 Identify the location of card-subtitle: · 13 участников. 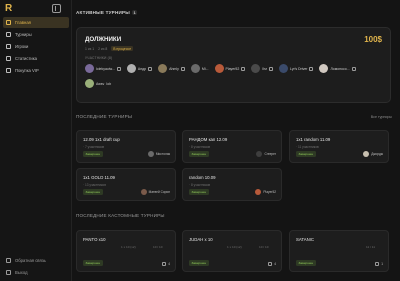
(94, 185).